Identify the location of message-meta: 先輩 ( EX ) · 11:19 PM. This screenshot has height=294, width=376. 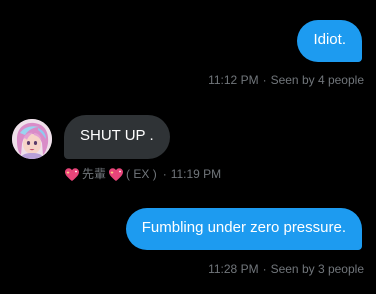
(142, 174).